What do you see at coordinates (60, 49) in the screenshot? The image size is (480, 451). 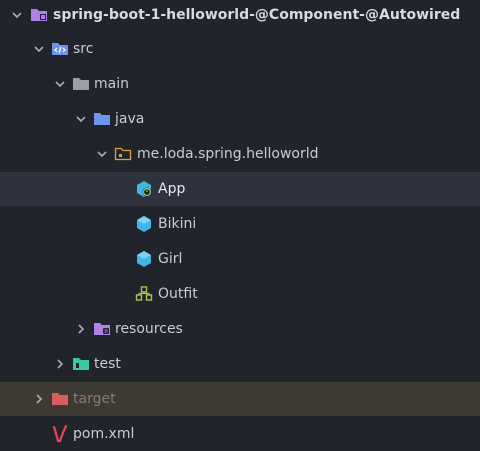 I see `source-folder-icon` at bounding box center [60, 49].